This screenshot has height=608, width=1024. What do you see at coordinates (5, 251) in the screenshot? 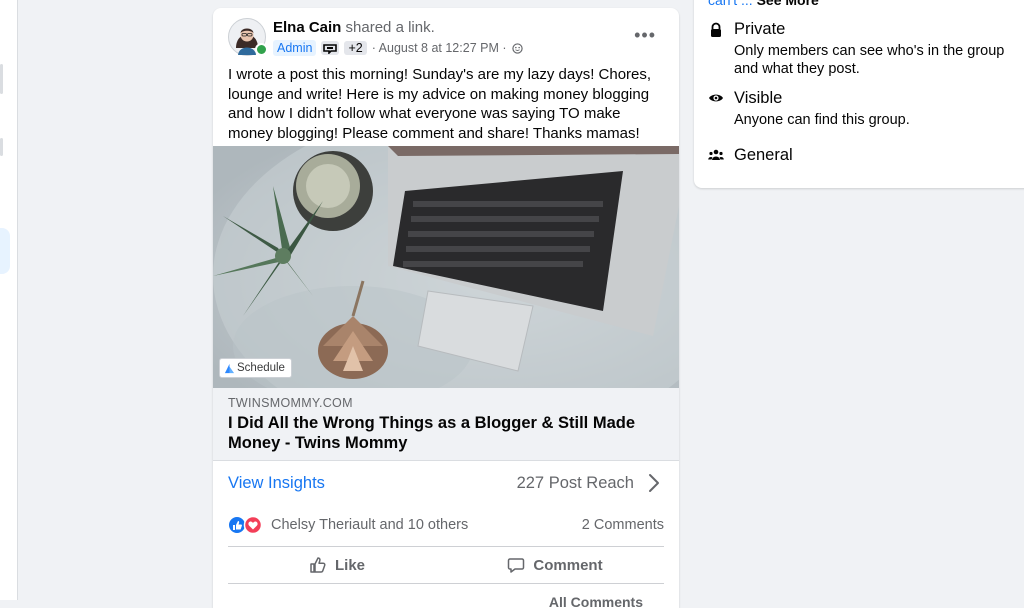
I see `sidebar-active-item` at bounding box center [5, 251].